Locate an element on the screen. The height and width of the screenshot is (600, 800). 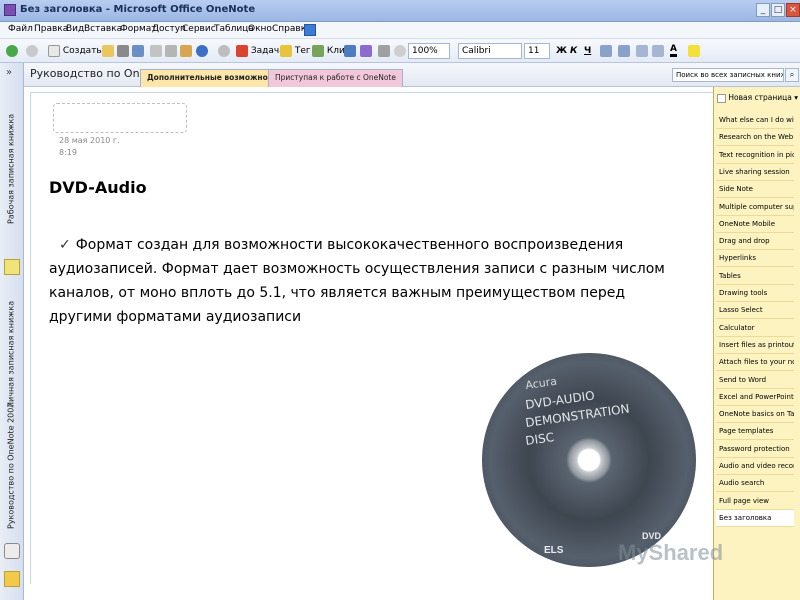
indent-icon is located at coordinates (658, 50).